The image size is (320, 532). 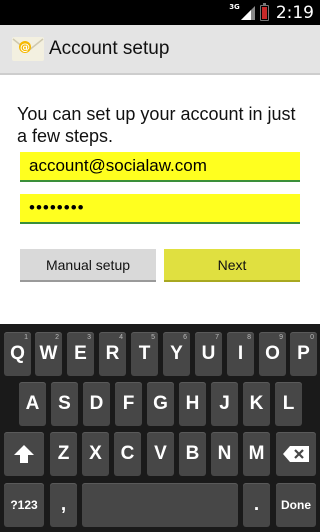 I want to click on key-label: E, so click(x=80, y=353).